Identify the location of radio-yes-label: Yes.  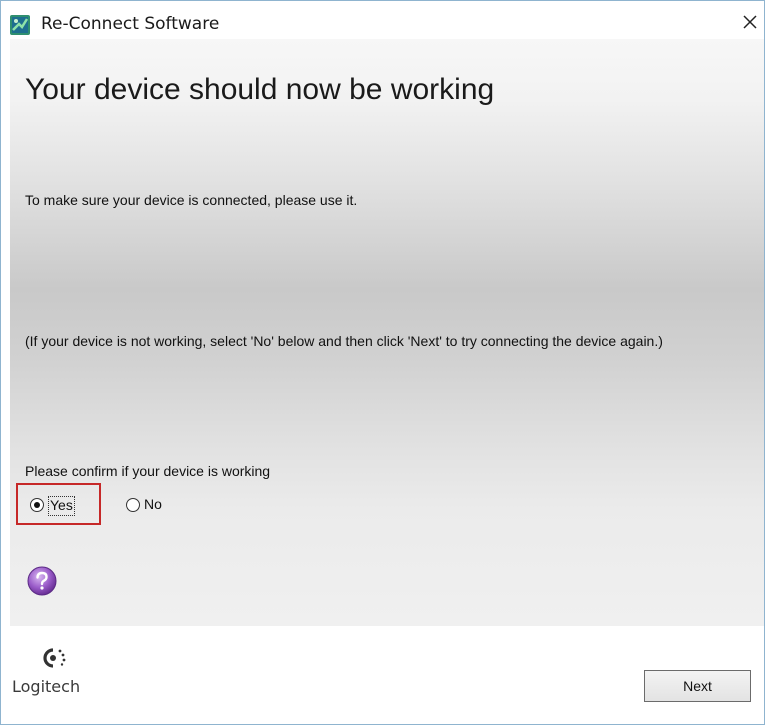
(61, 505).